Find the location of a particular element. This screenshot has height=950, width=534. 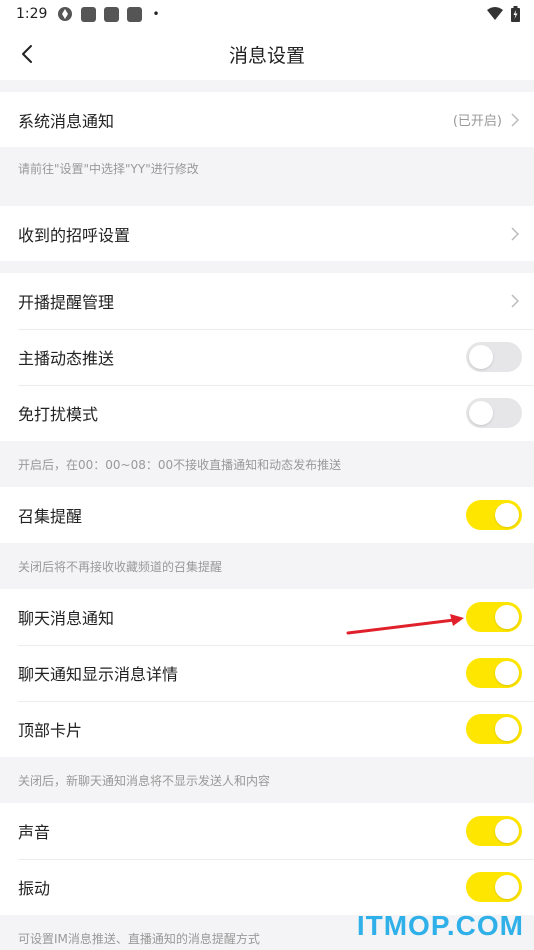

live-reminder-row: 开播提醒管理 is located at coordinates (267, 301).